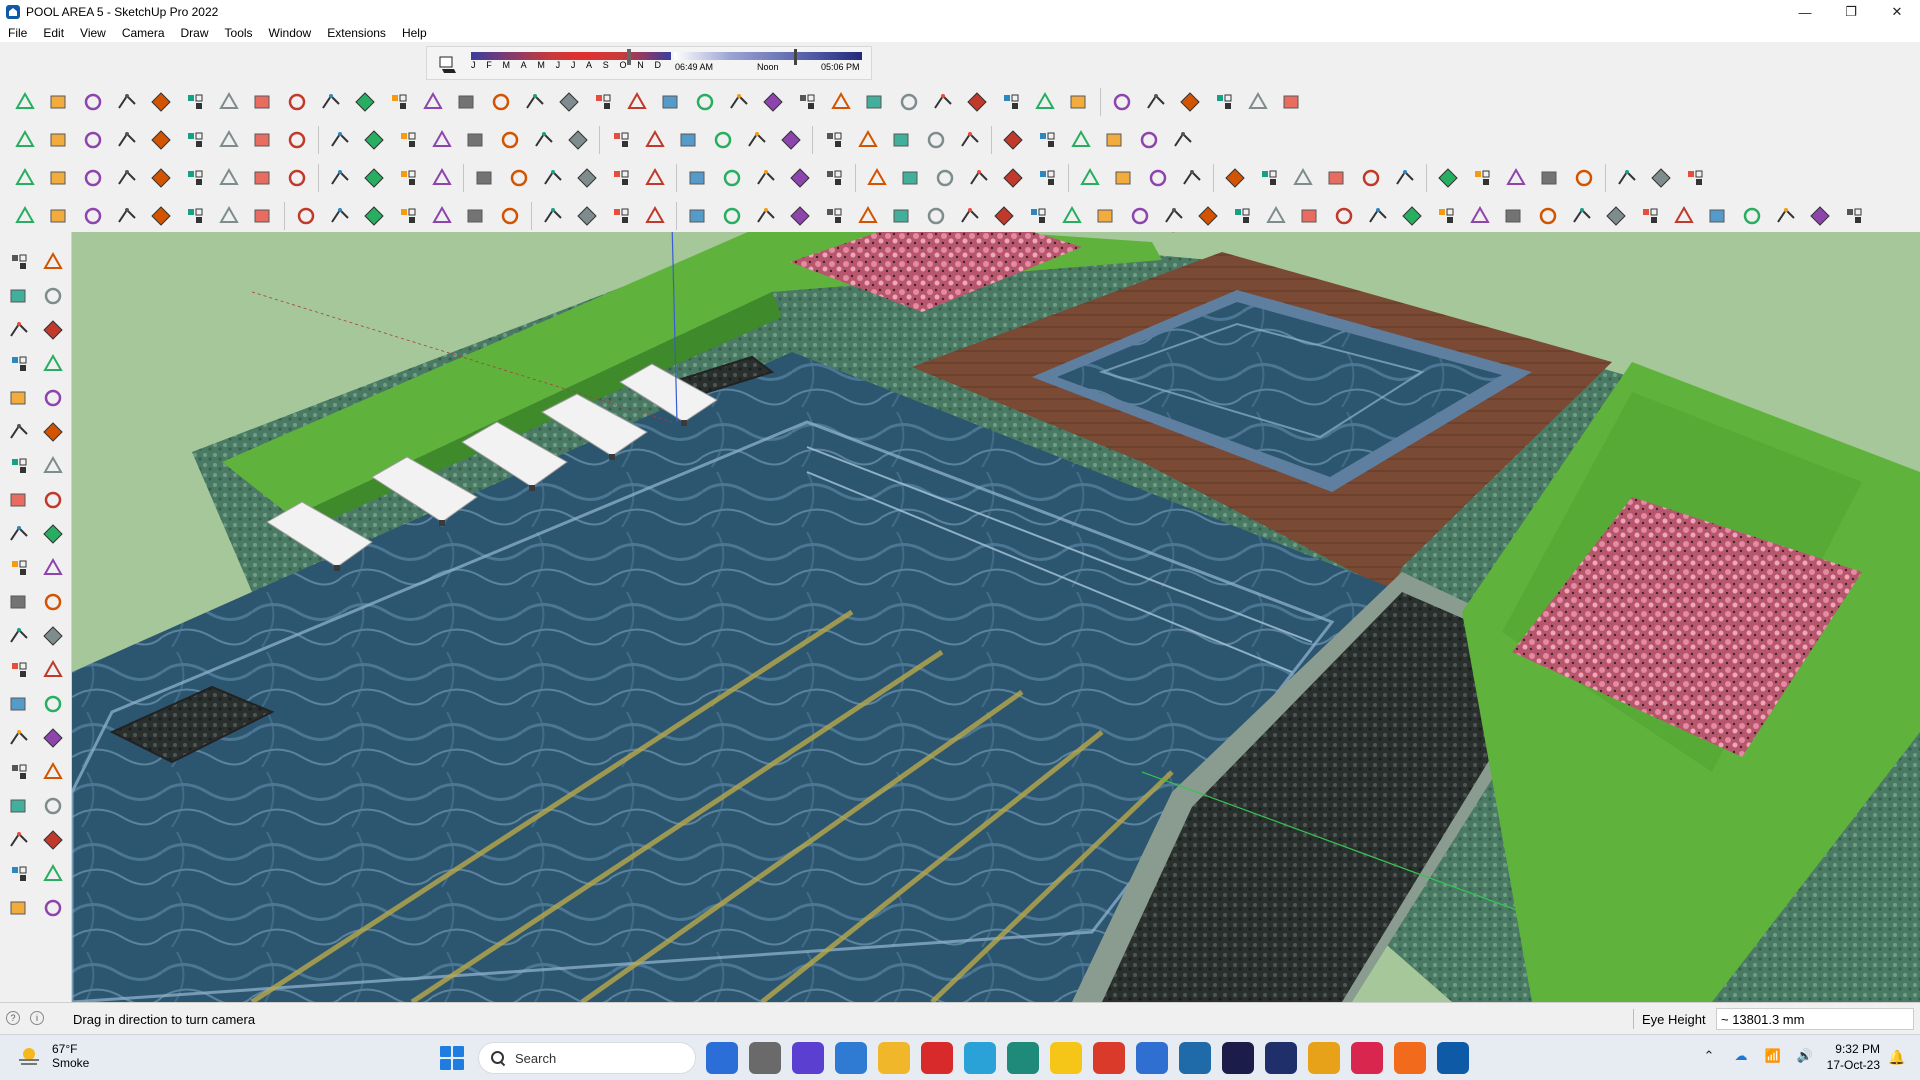  What do you see at coordinates (768, 56) in the screenshot?
I see `time-slider` at bounding box center [768, 56].